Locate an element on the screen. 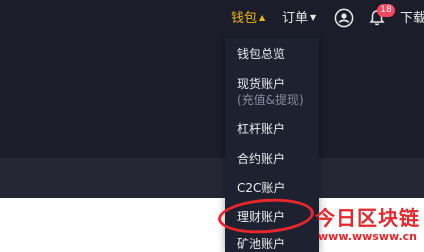  menu-item-label: 合约账户 is located at coordinates (261, 159).